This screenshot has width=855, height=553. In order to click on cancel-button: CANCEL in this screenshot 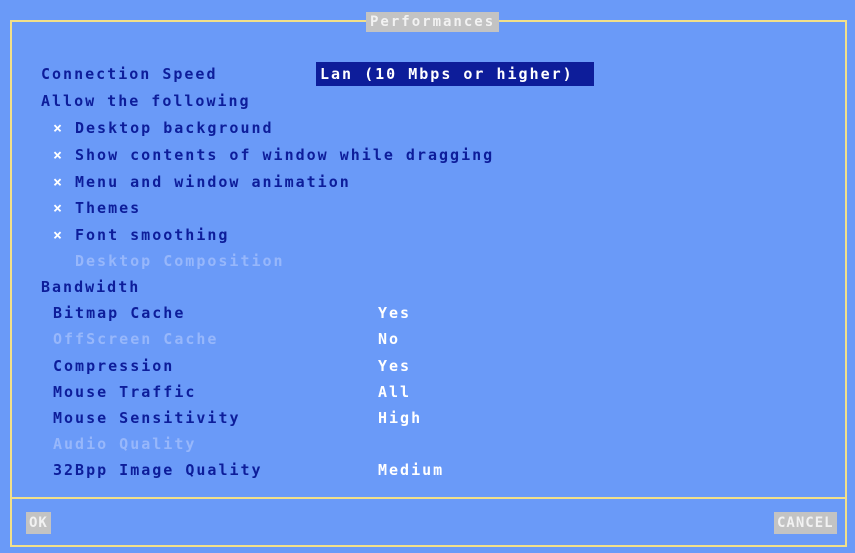, I will do `click(805, 523)`.